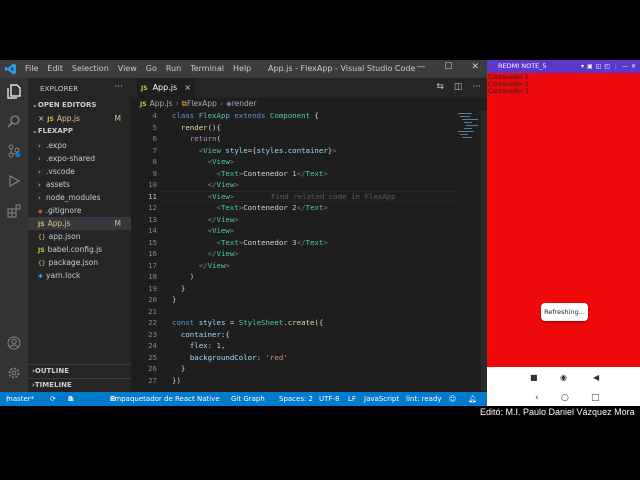  What do you see at coordinates (152, 184) in the screenshot?
I see `line-number: 10` at bounding box center [152, 184].